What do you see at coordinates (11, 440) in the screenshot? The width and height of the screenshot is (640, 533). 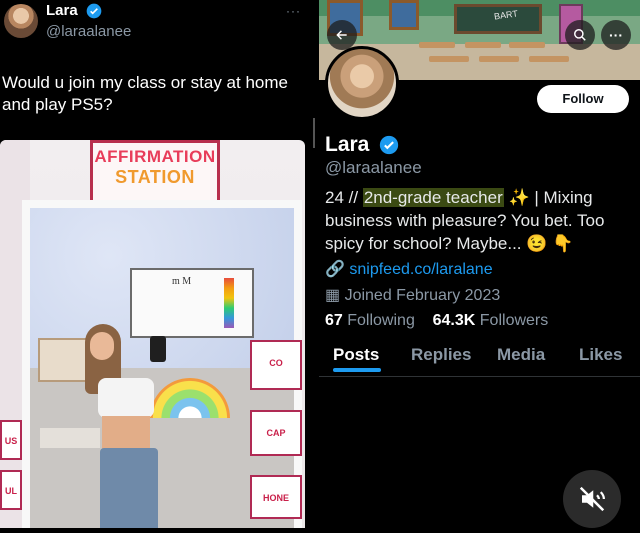 I see `left-poster-1: US` at bounding box center [11, 440].